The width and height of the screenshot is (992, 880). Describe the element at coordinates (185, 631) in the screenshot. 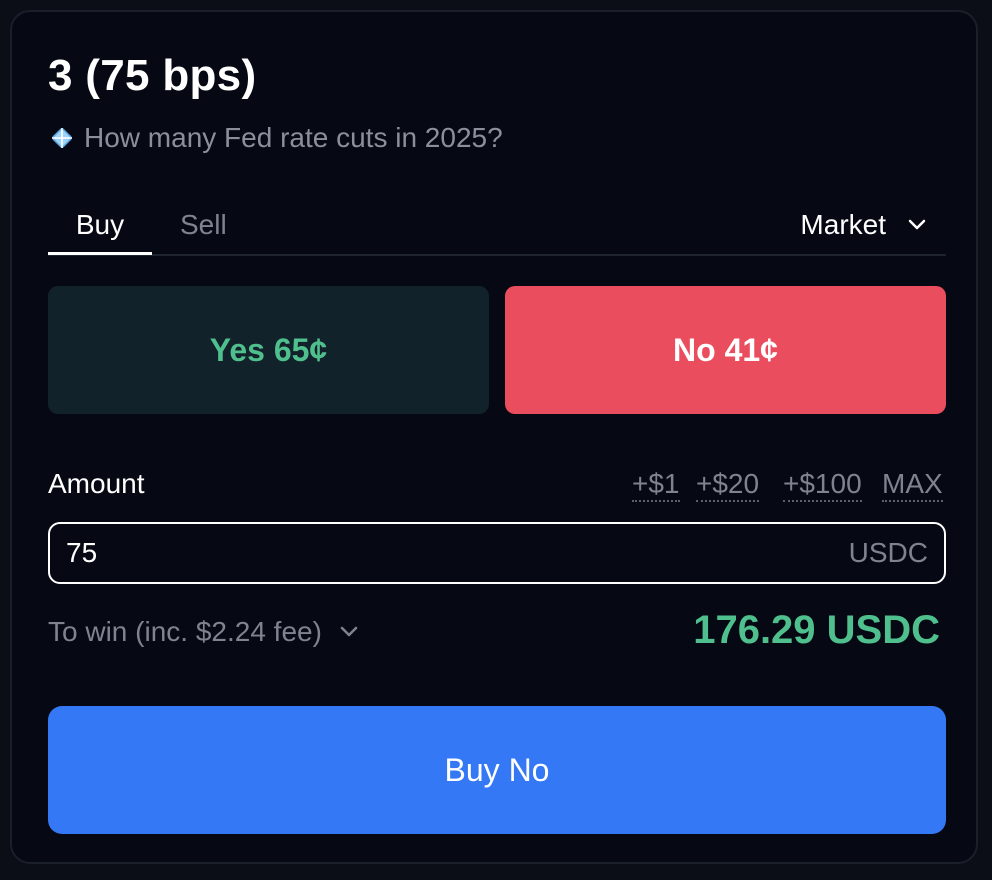

I see `to-win-label: To win (inc. $2.24 fee)` at that location.